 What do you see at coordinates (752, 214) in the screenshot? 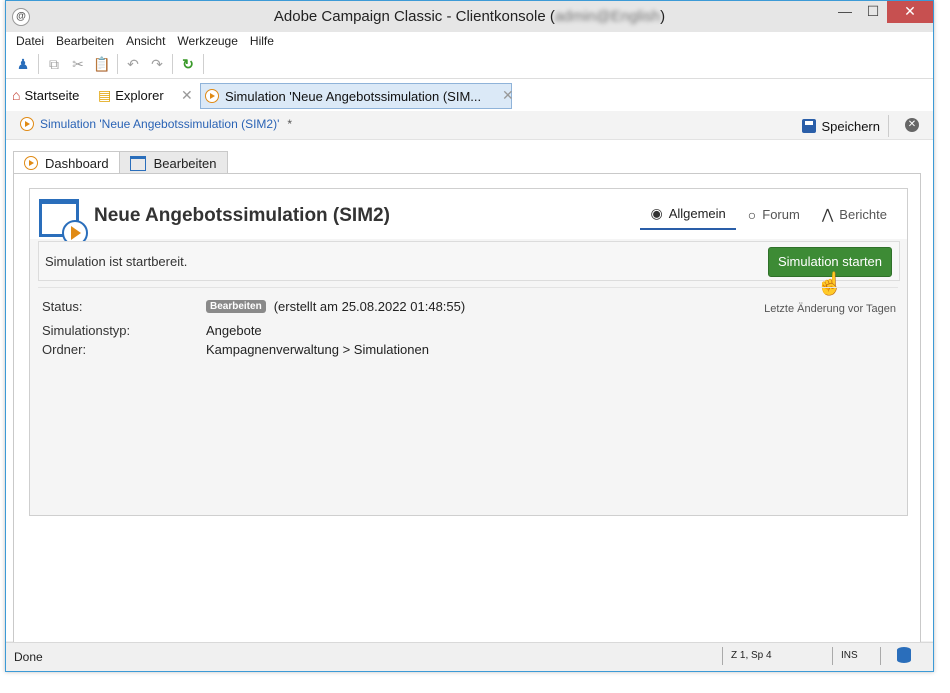
I see `chat-bubbles-icon: ○` at bounding box center [752, 214].